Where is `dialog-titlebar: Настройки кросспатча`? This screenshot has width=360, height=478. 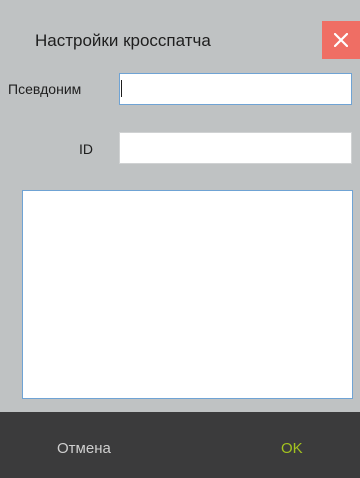 dialog-titlebar: Настройки кросспатча is located at coordinates (180, 29).